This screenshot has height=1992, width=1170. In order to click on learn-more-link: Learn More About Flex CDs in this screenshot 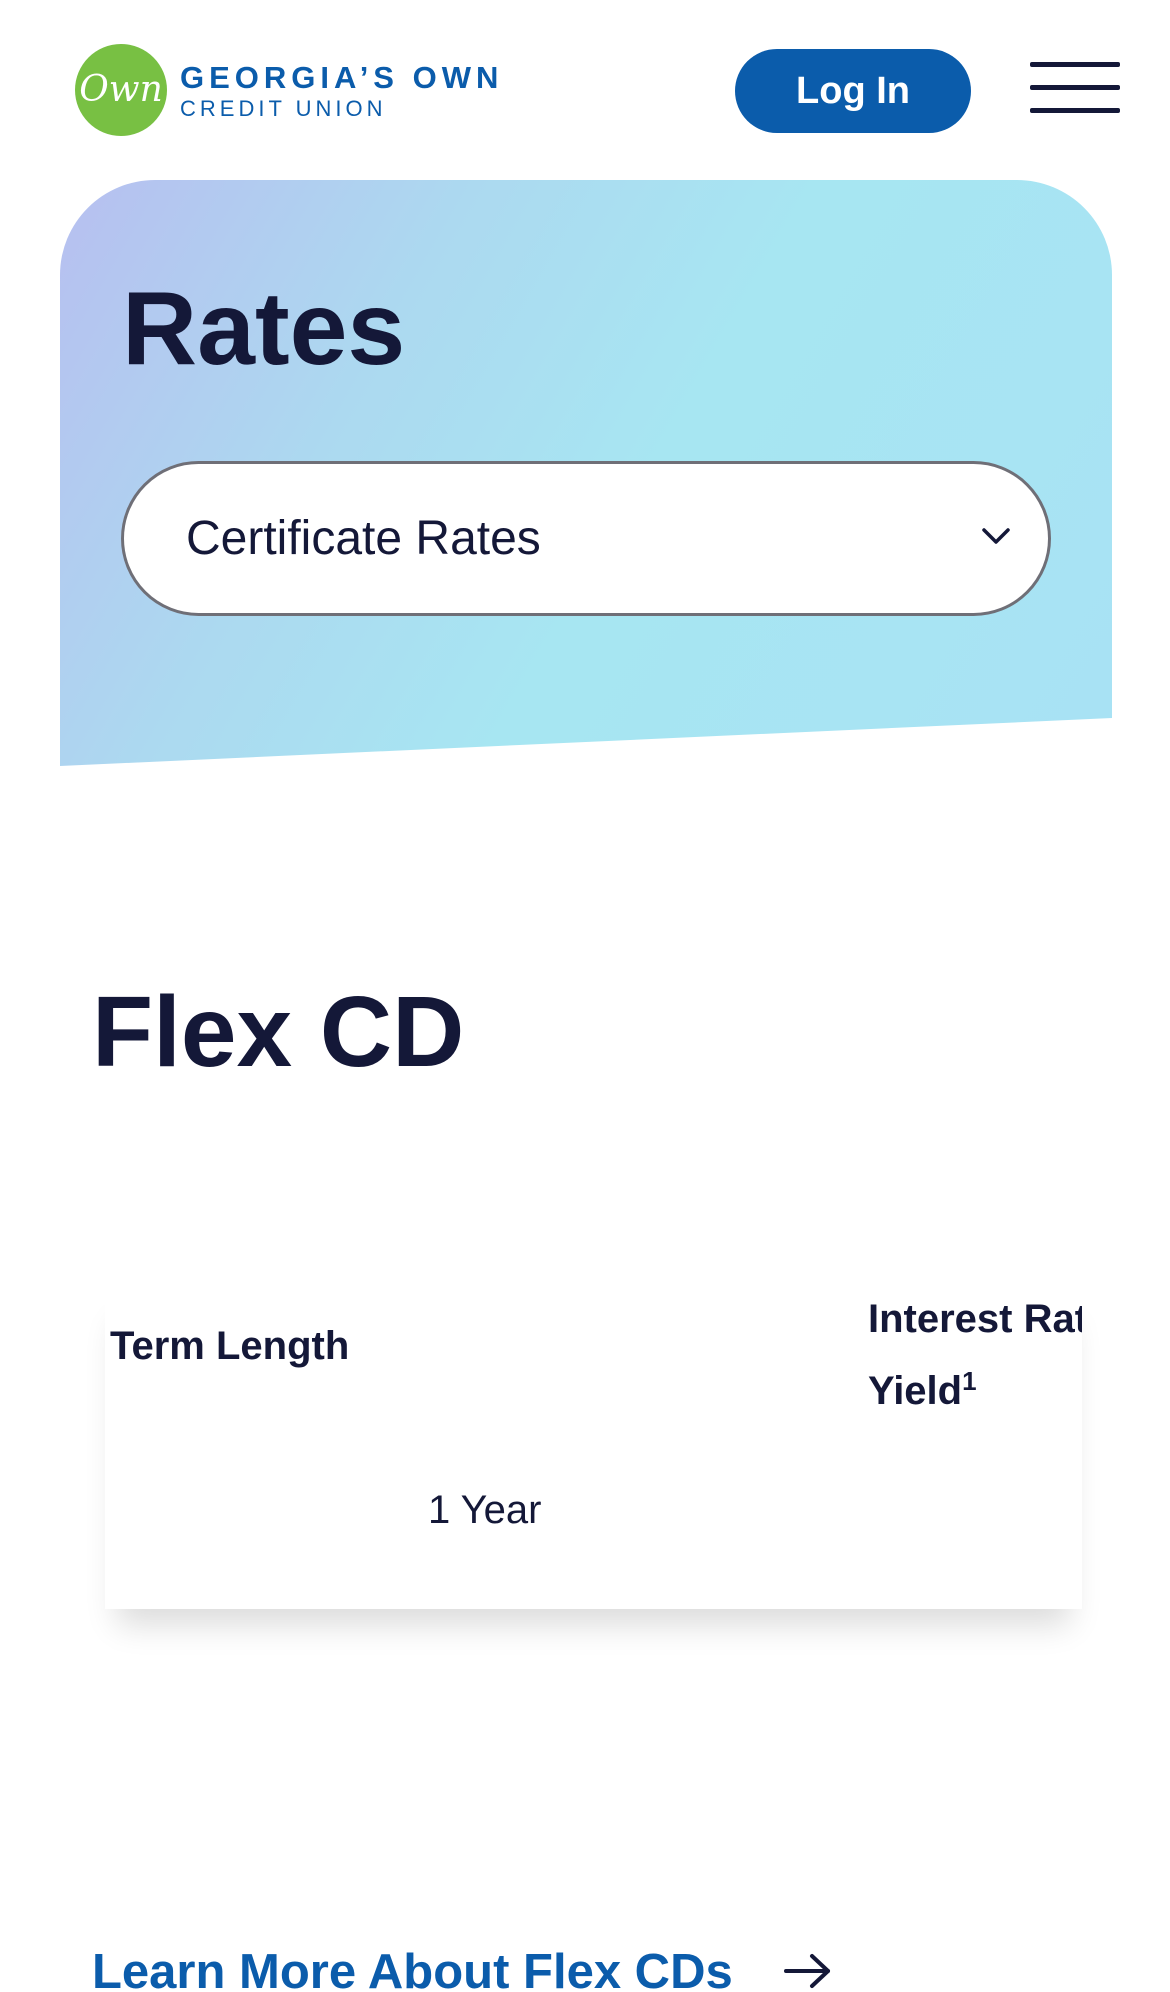, I will do `click(412, 1968)`.